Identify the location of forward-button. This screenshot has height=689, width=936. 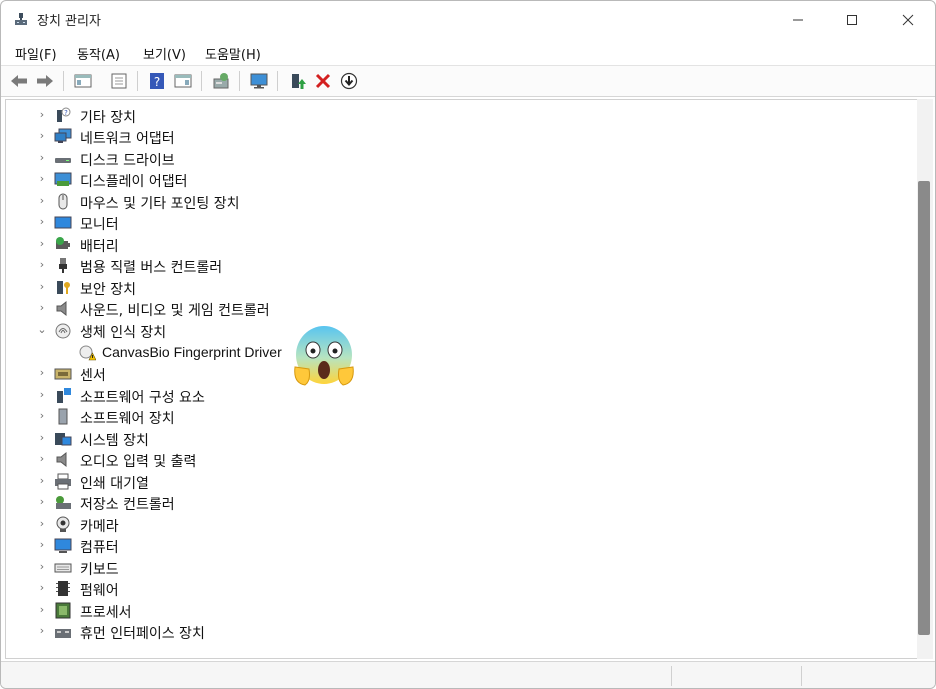
(45, 81).